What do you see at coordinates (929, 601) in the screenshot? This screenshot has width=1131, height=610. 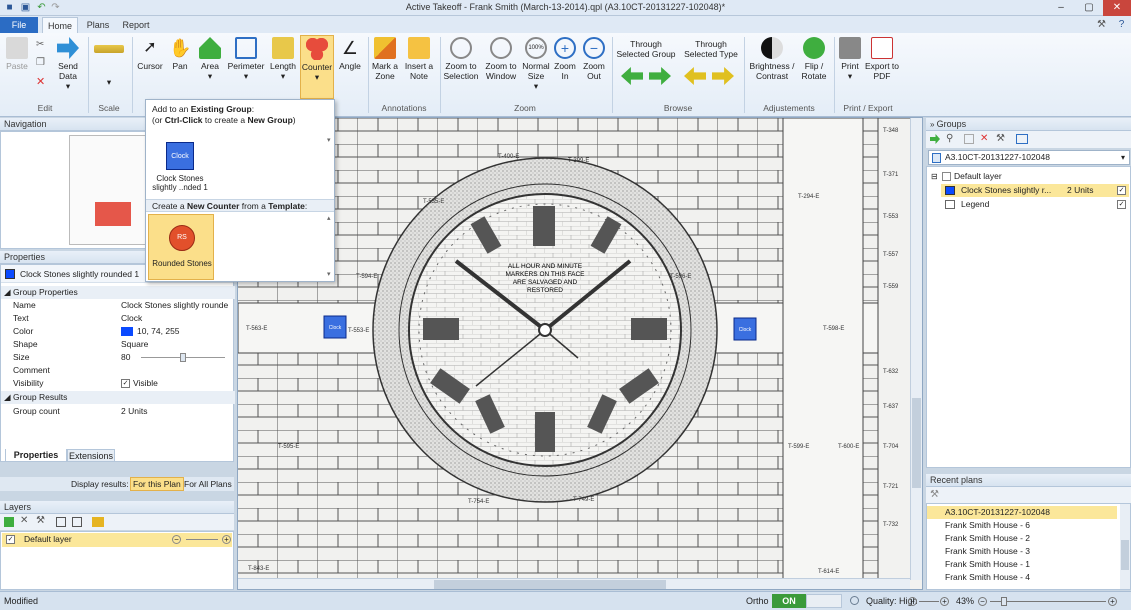 I see `quality-slider` at bounding box center [929, 601].